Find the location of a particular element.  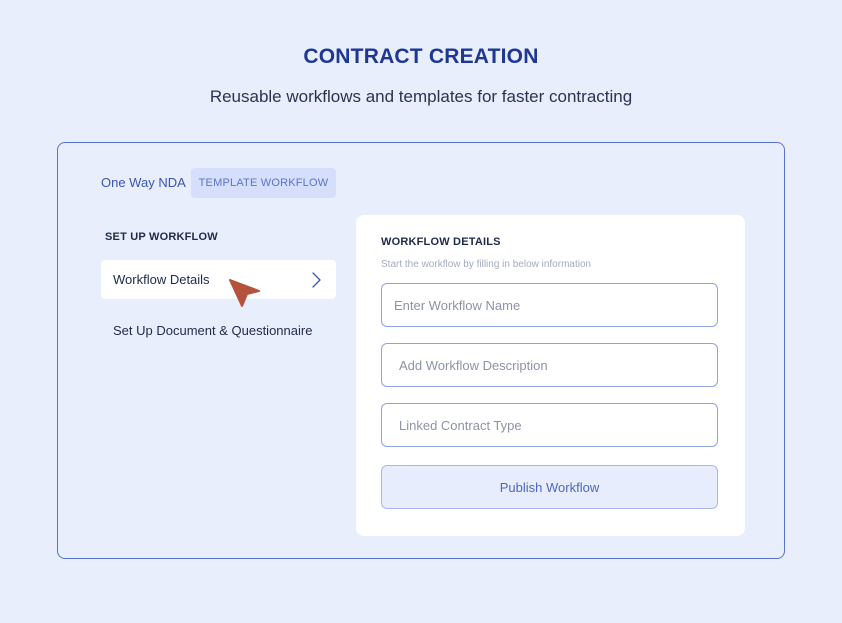

sidebar-item-label: Workflow Details is located at coordinates (161, 279).